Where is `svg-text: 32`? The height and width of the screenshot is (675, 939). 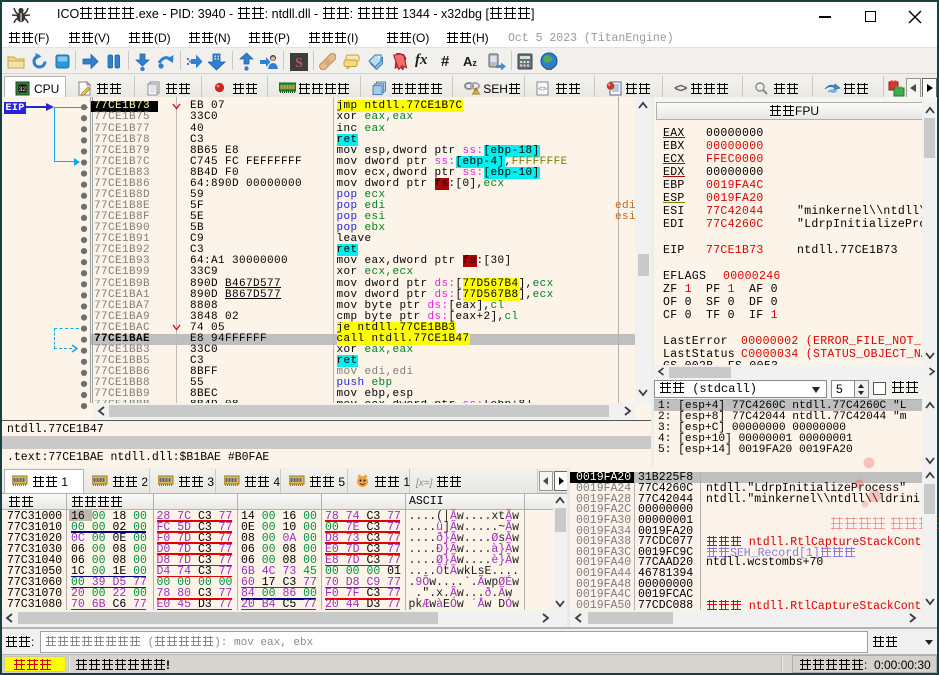 svg-text: 32 is located at coordinates (23, 89).